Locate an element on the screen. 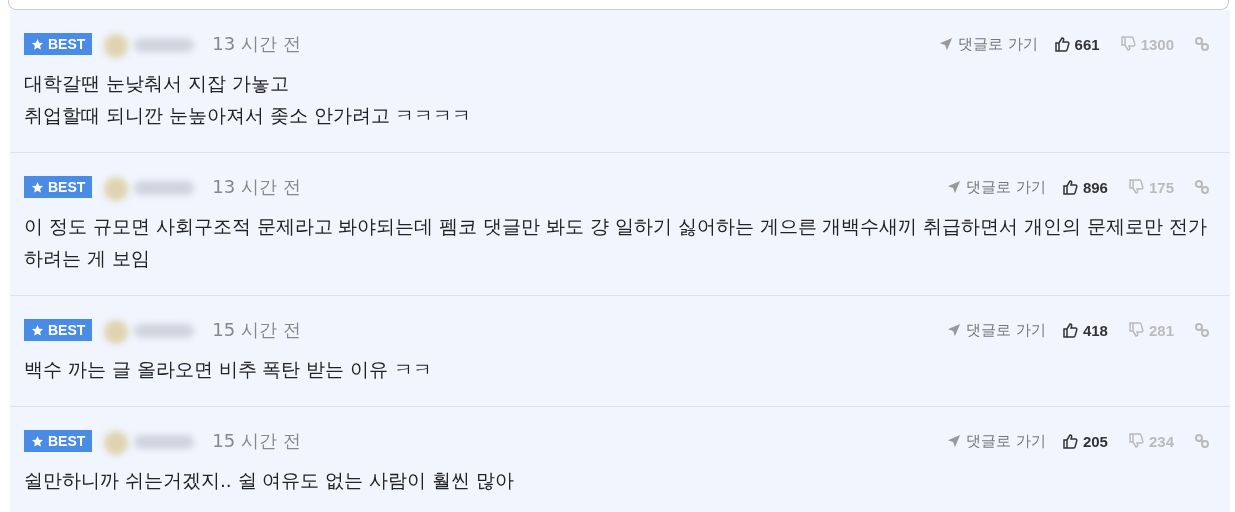 The width and height of the screenshot is (1235, 512). comment-text: 이 정도 규모면 사회구조적 문제라고 봐야되는데 펨코 댓글만 봐도 걍 일하기 싫어하는 게으른 개백수새끼 취급하면서 개인의 문제로만 전가하려는 게 보임 is located at coordinates (616, 243).